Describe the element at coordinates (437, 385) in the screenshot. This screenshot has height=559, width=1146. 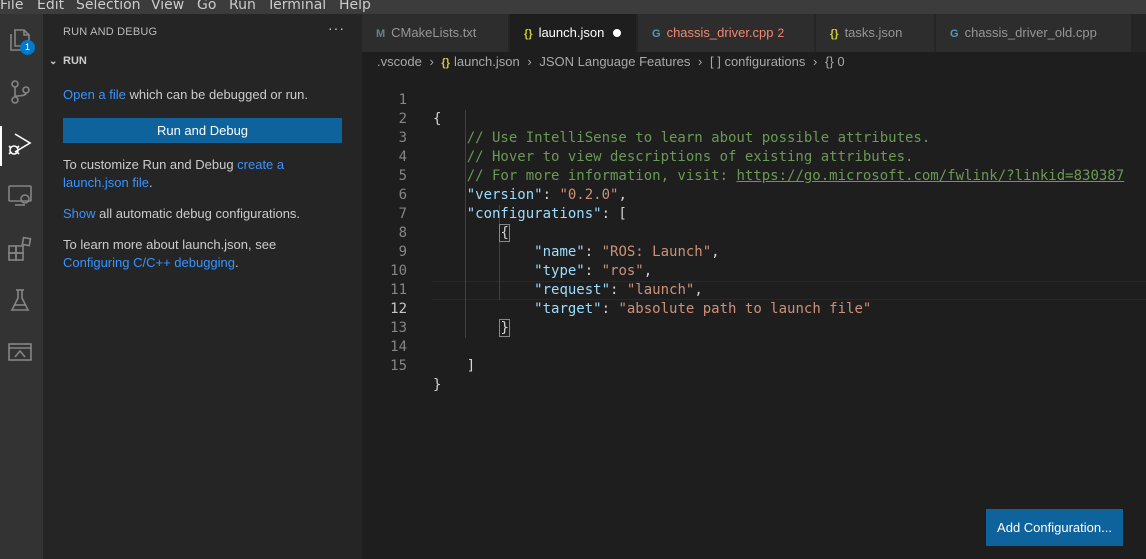
I see `code-text: }` at that location.